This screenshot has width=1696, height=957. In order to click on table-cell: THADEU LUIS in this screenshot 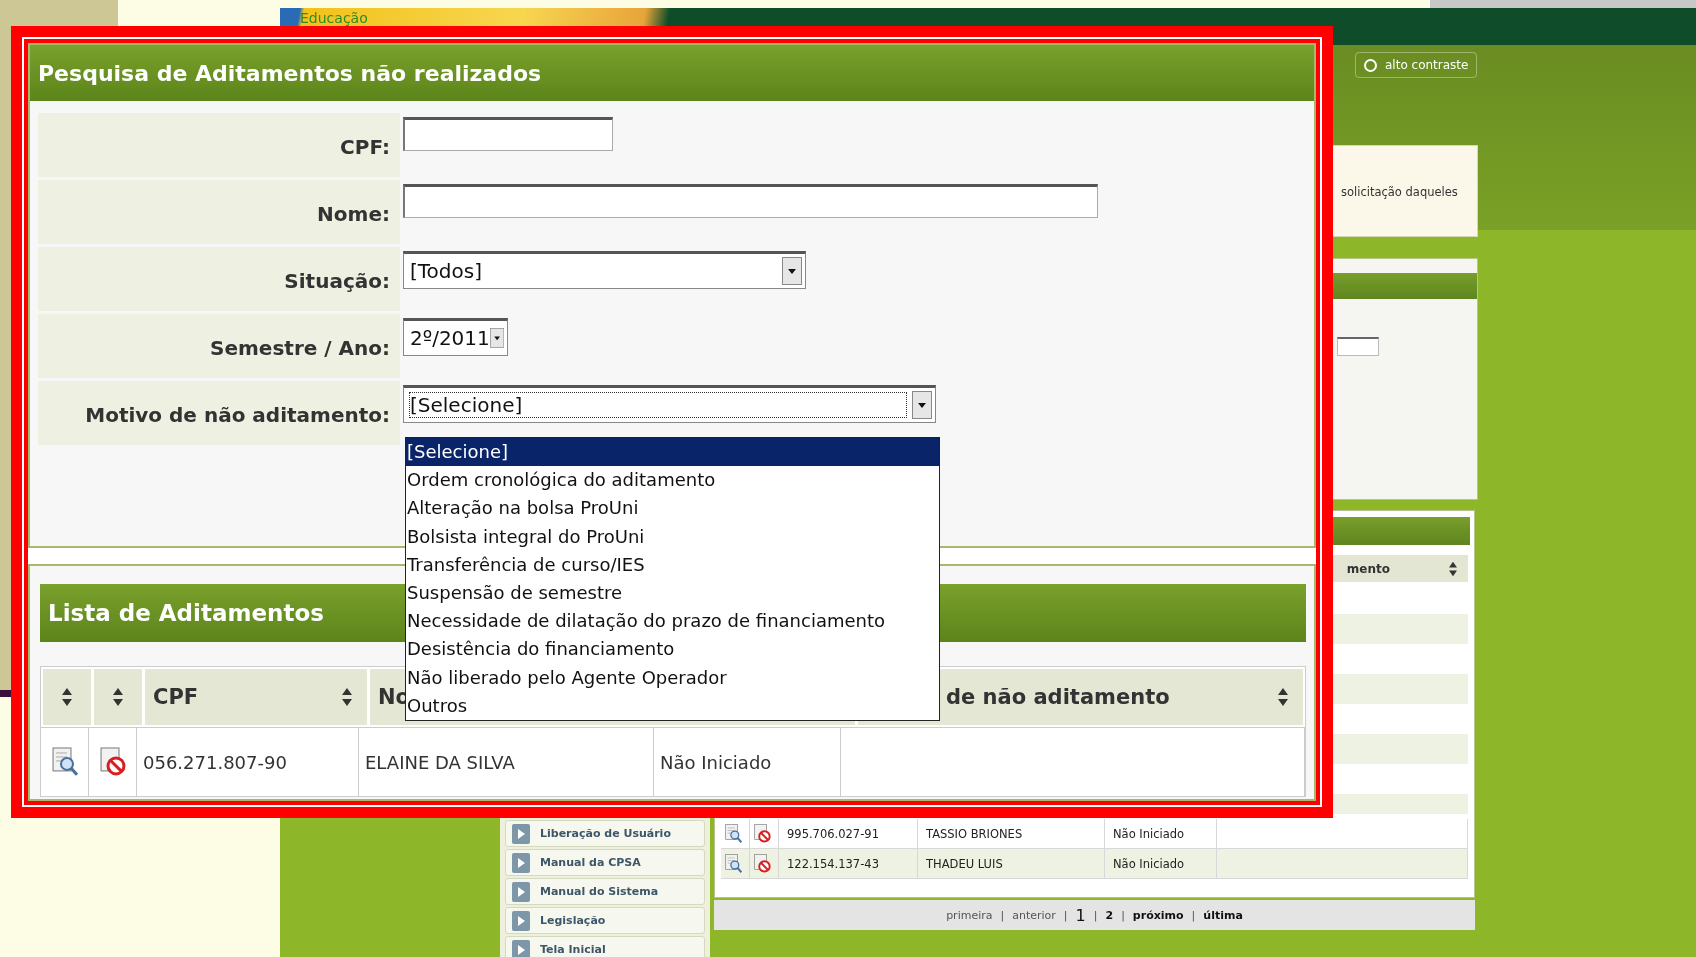, I will do `click(1011, 863)`.